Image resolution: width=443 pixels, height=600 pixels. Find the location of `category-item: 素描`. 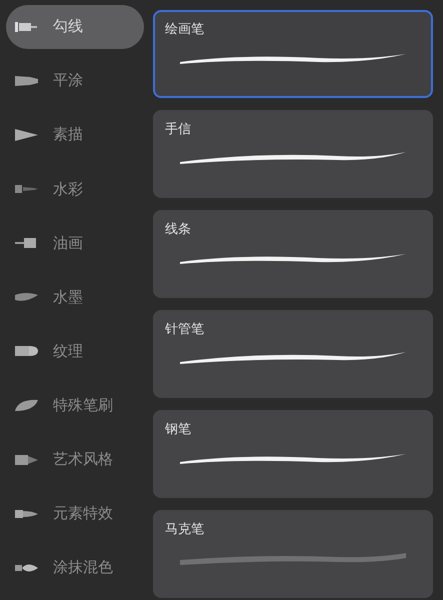

category-item: 素描 is located at coordinates (75, 135).